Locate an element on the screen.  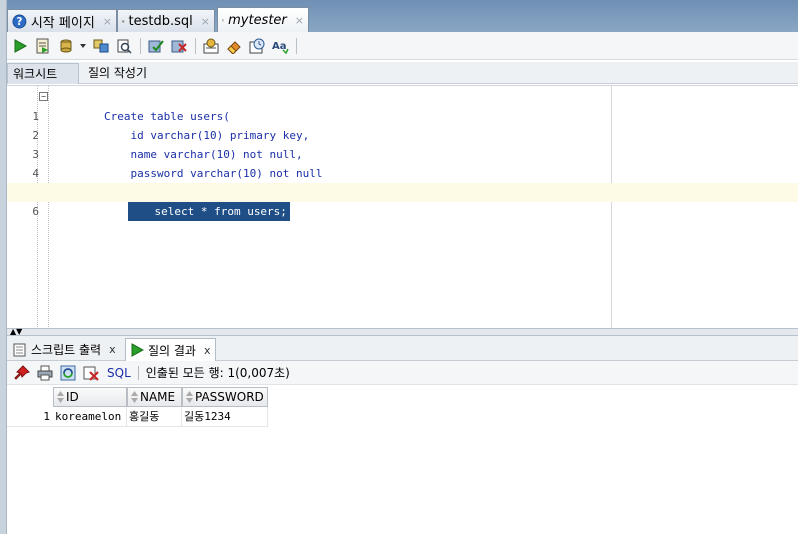
tab-label: testdb.sql is located at coordinates (160, 21).